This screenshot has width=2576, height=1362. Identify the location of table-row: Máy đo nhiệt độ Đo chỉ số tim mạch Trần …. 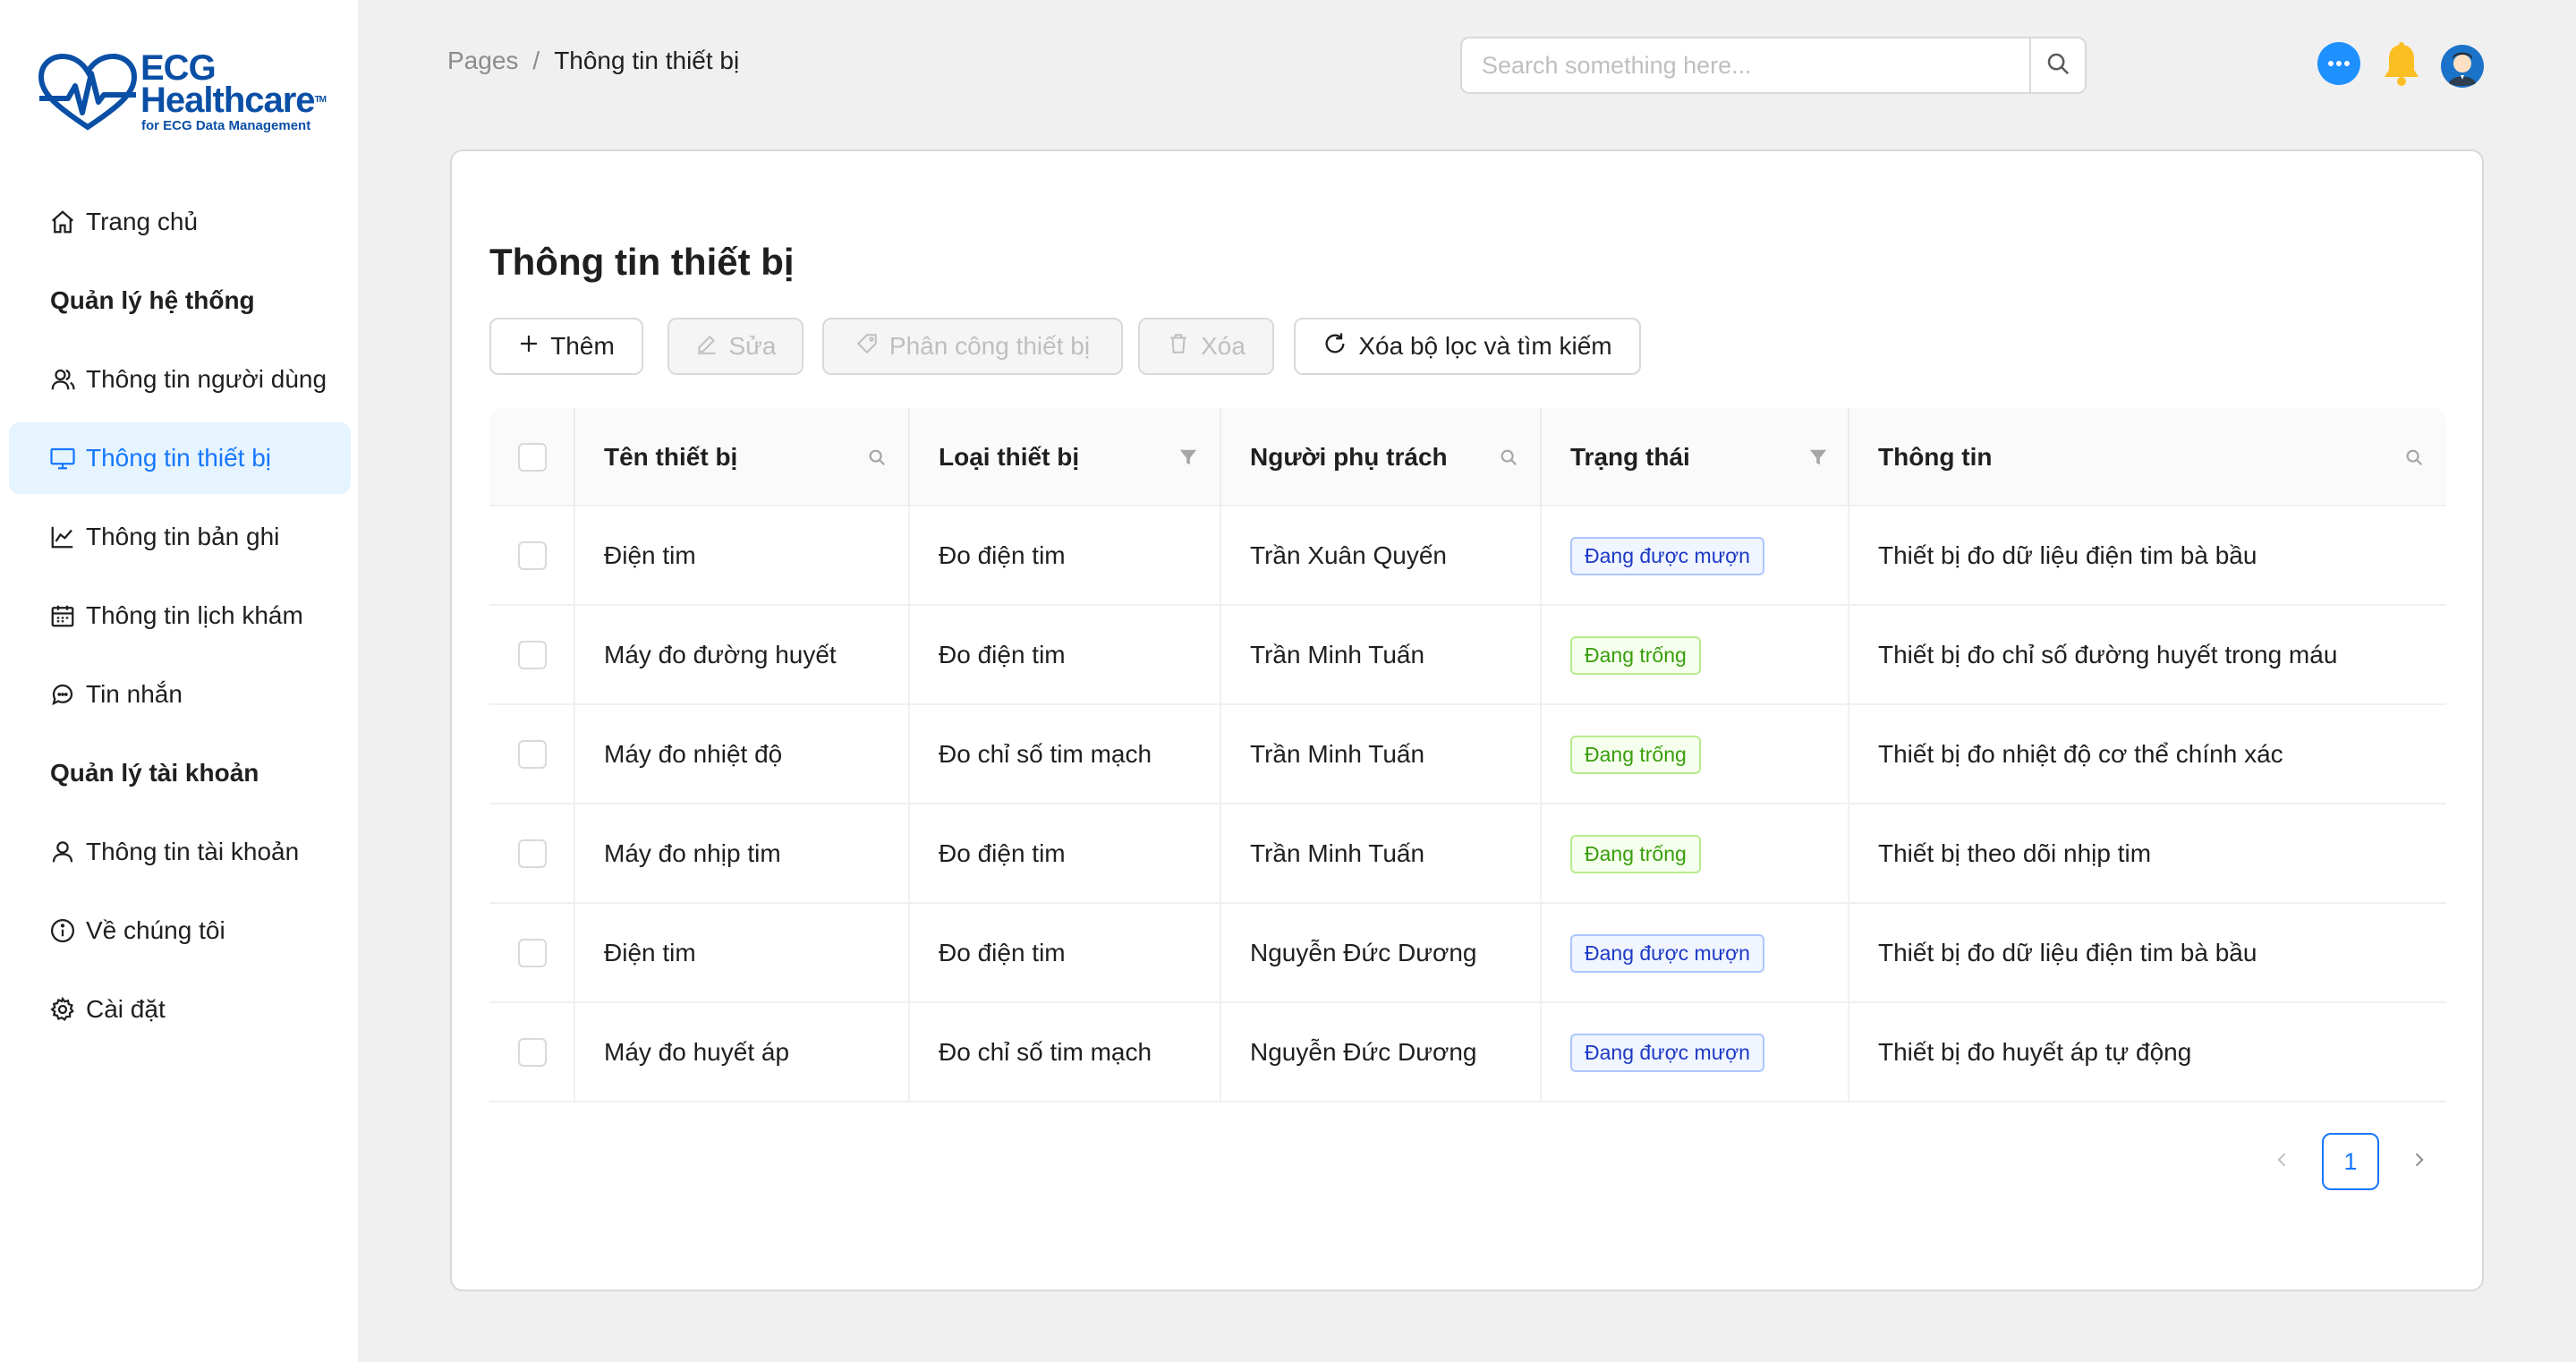
(1467, 754).